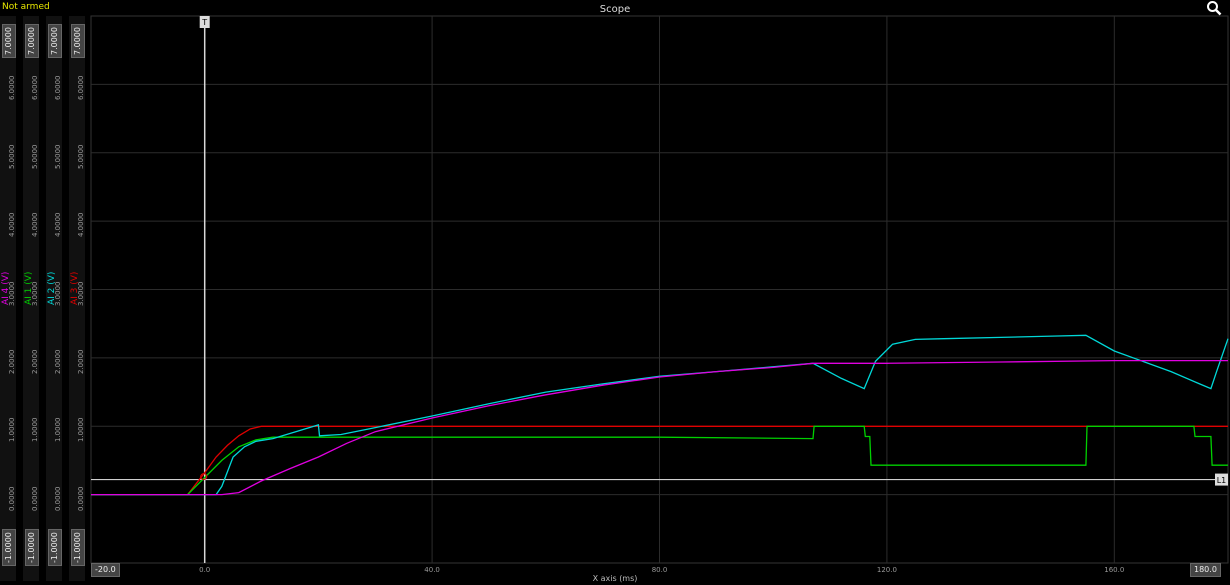  I want to click on trigger-marker-label: T, so click(204, 22).